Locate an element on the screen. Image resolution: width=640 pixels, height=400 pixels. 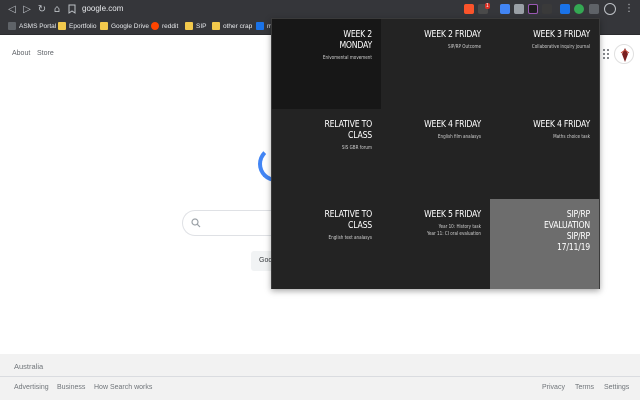
tile-sip-rp-evaluation: SIP/RP EVALUATION SIP/RP 17/11/19 is located at coordinates (544, 244).